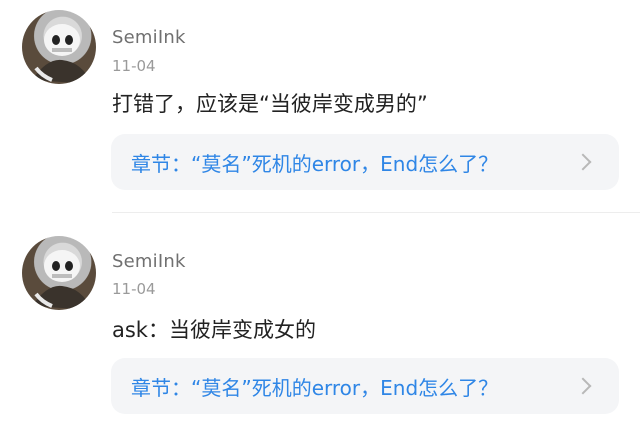  I want to click on comment-text: 打错了，应该是“当彼岸变成男的”, so click(270, 104).